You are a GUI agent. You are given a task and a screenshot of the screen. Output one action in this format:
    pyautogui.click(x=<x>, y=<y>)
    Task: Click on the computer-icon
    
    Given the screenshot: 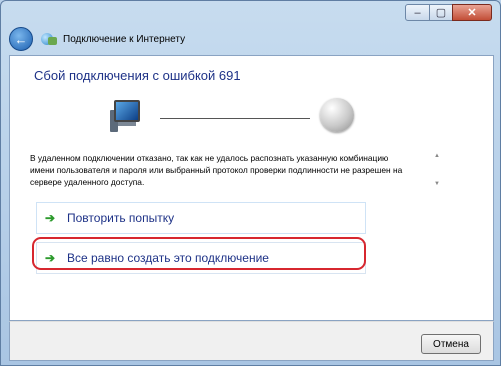 What is the action you would take?
    pyautogui.click(x=125, y=116)
    